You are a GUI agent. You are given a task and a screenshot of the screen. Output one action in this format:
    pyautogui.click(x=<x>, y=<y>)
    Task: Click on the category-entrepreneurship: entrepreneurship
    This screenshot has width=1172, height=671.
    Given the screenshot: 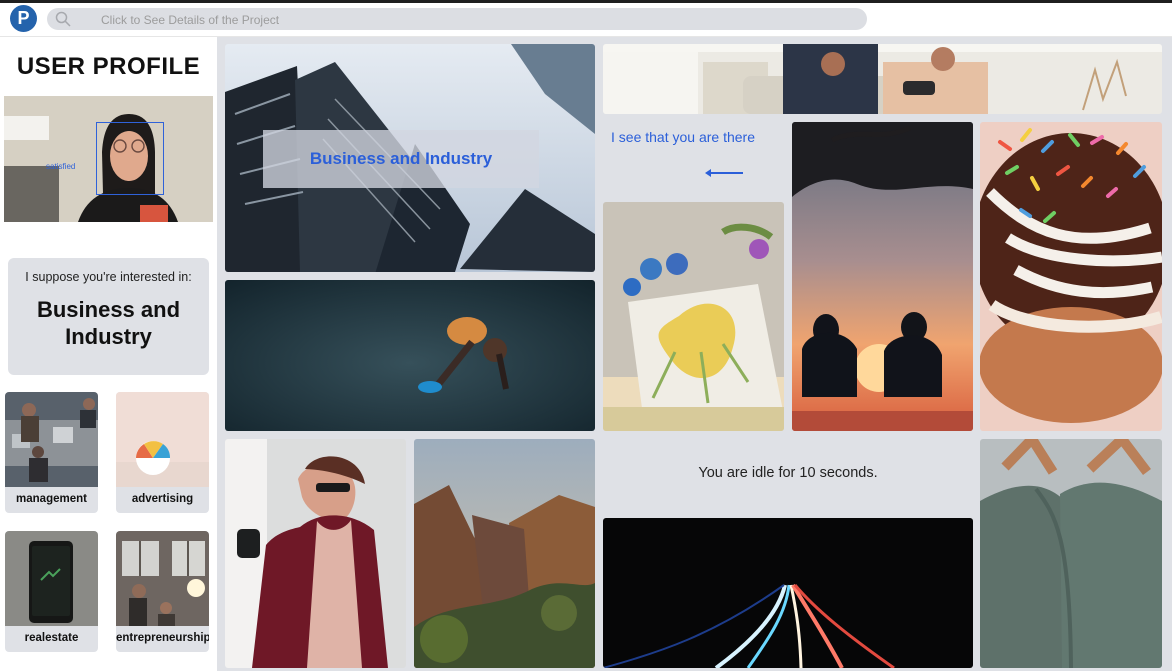 What is the action you would take?
    pyautogui.click(x=162, y=591)
    